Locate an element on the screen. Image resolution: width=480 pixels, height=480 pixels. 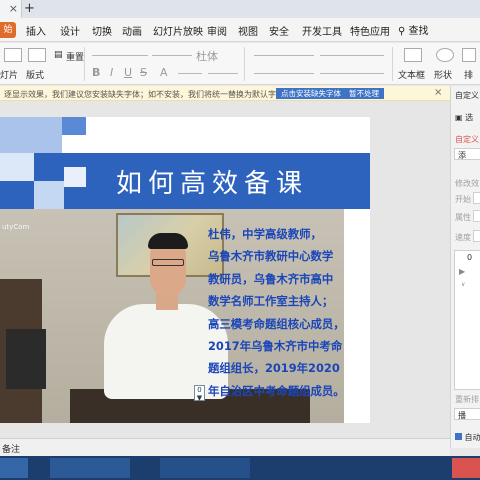
preview-button: 播 is located at coordinates (467, 414).